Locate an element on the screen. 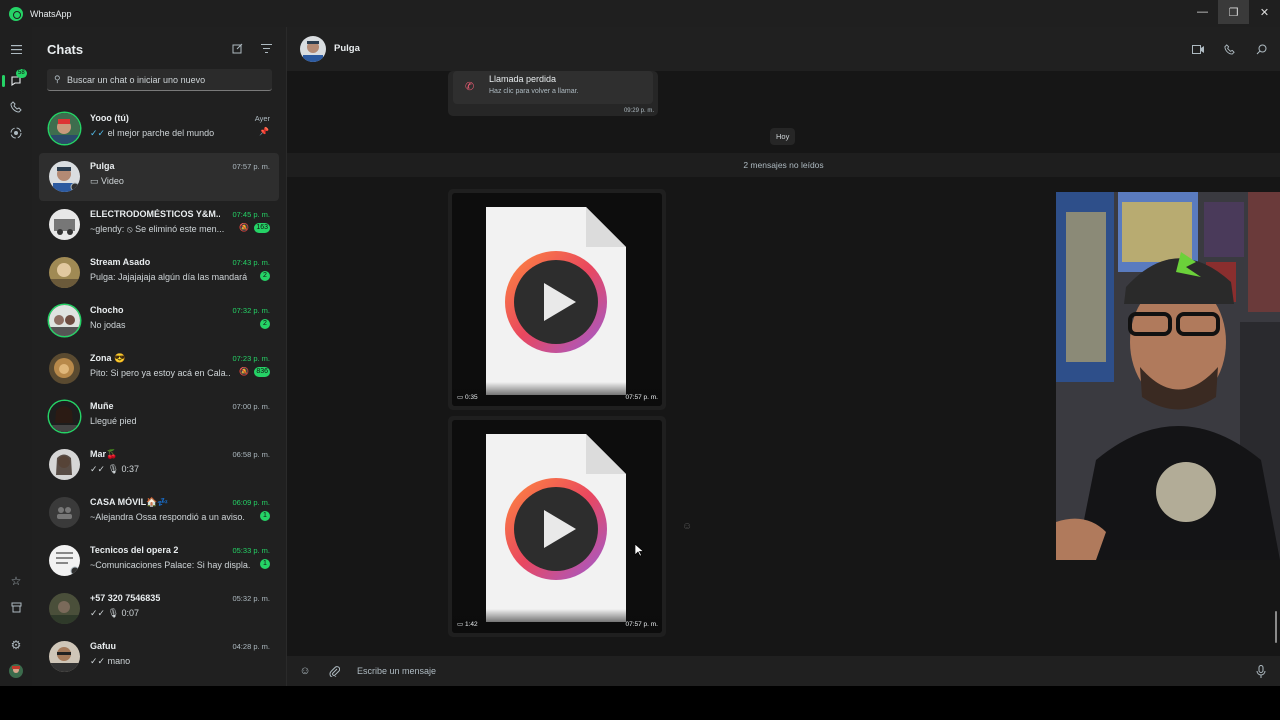 The image size is (1280, 720). missed-call-icon: ✆ is located at coordinates (470, 87).